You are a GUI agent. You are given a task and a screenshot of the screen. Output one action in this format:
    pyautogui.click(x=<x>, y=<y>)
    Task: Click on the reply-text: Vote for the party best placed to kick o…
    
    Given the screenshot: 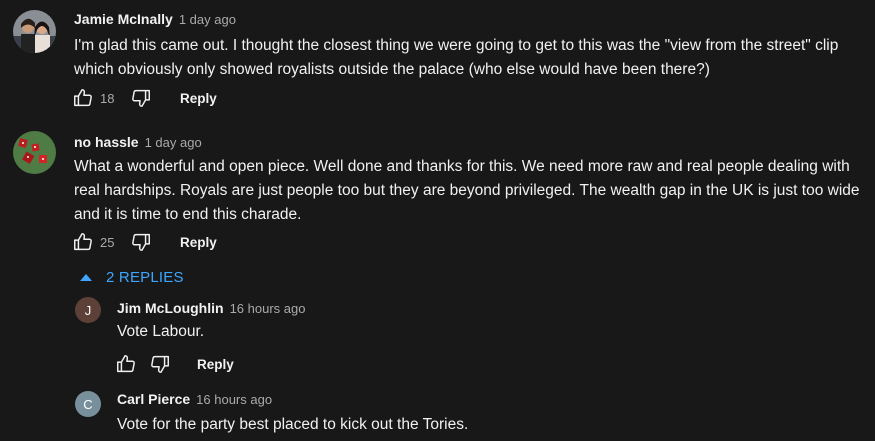 What is the action you would take?
    pyautogui.click(x=293, y=424)
    